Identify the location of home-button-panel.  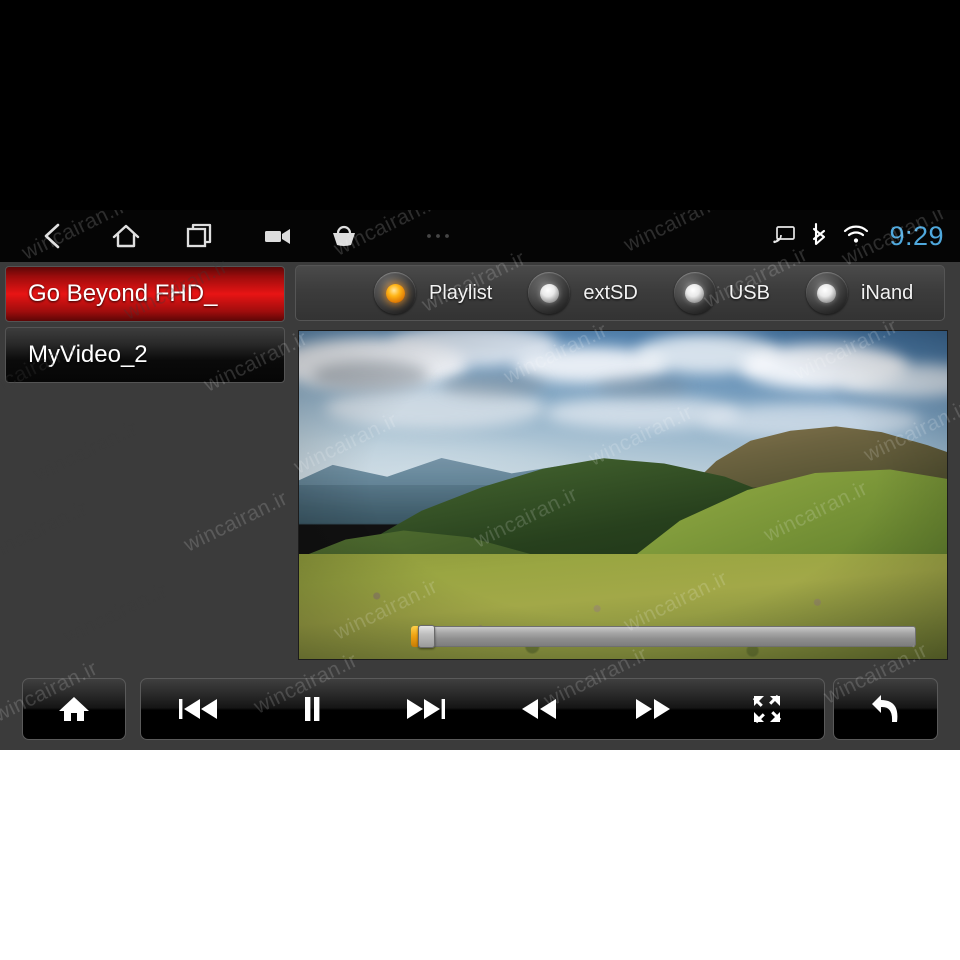
(74, 709).